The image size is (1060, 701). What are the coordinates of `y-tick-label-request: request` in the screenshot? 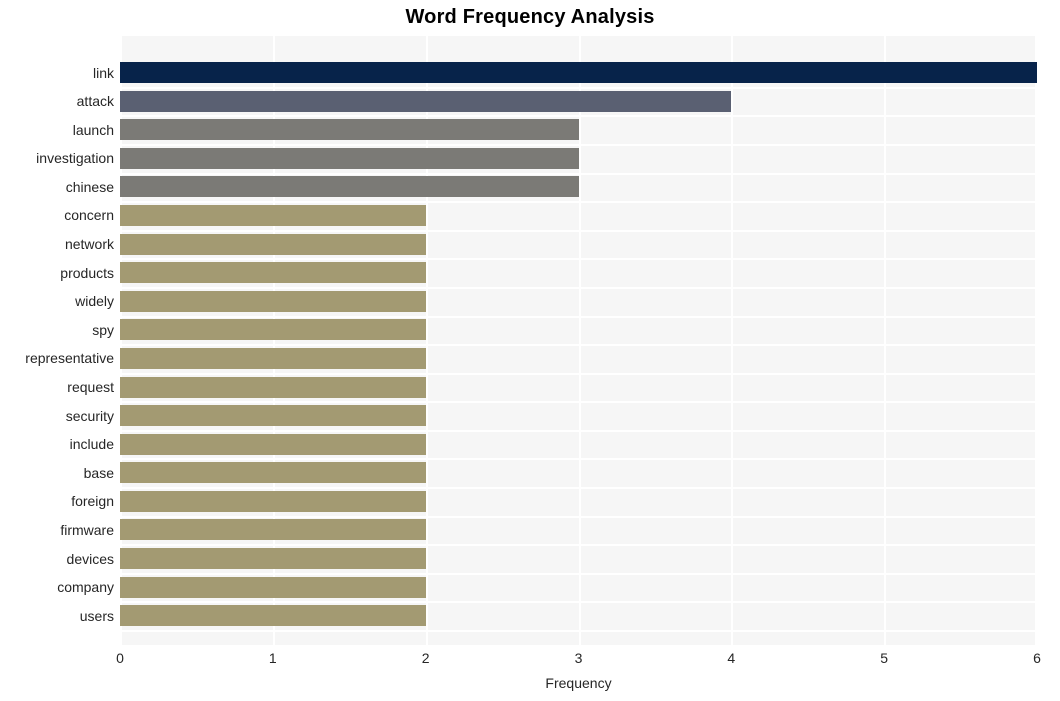 It's located at (90, 387).